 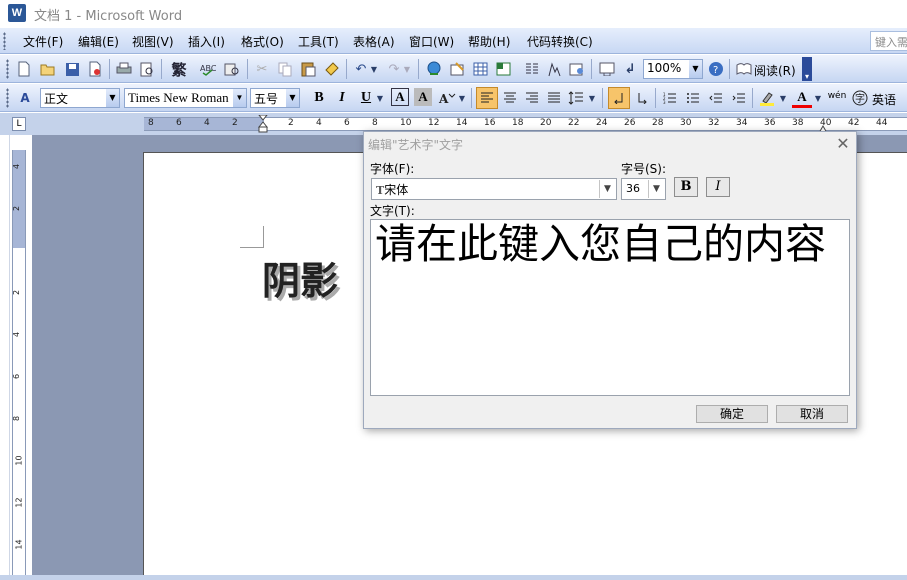 What do you see at coordinates (4, 41) in the screenshot?
I see `menubar-grip` at bounding box center [4, 41].